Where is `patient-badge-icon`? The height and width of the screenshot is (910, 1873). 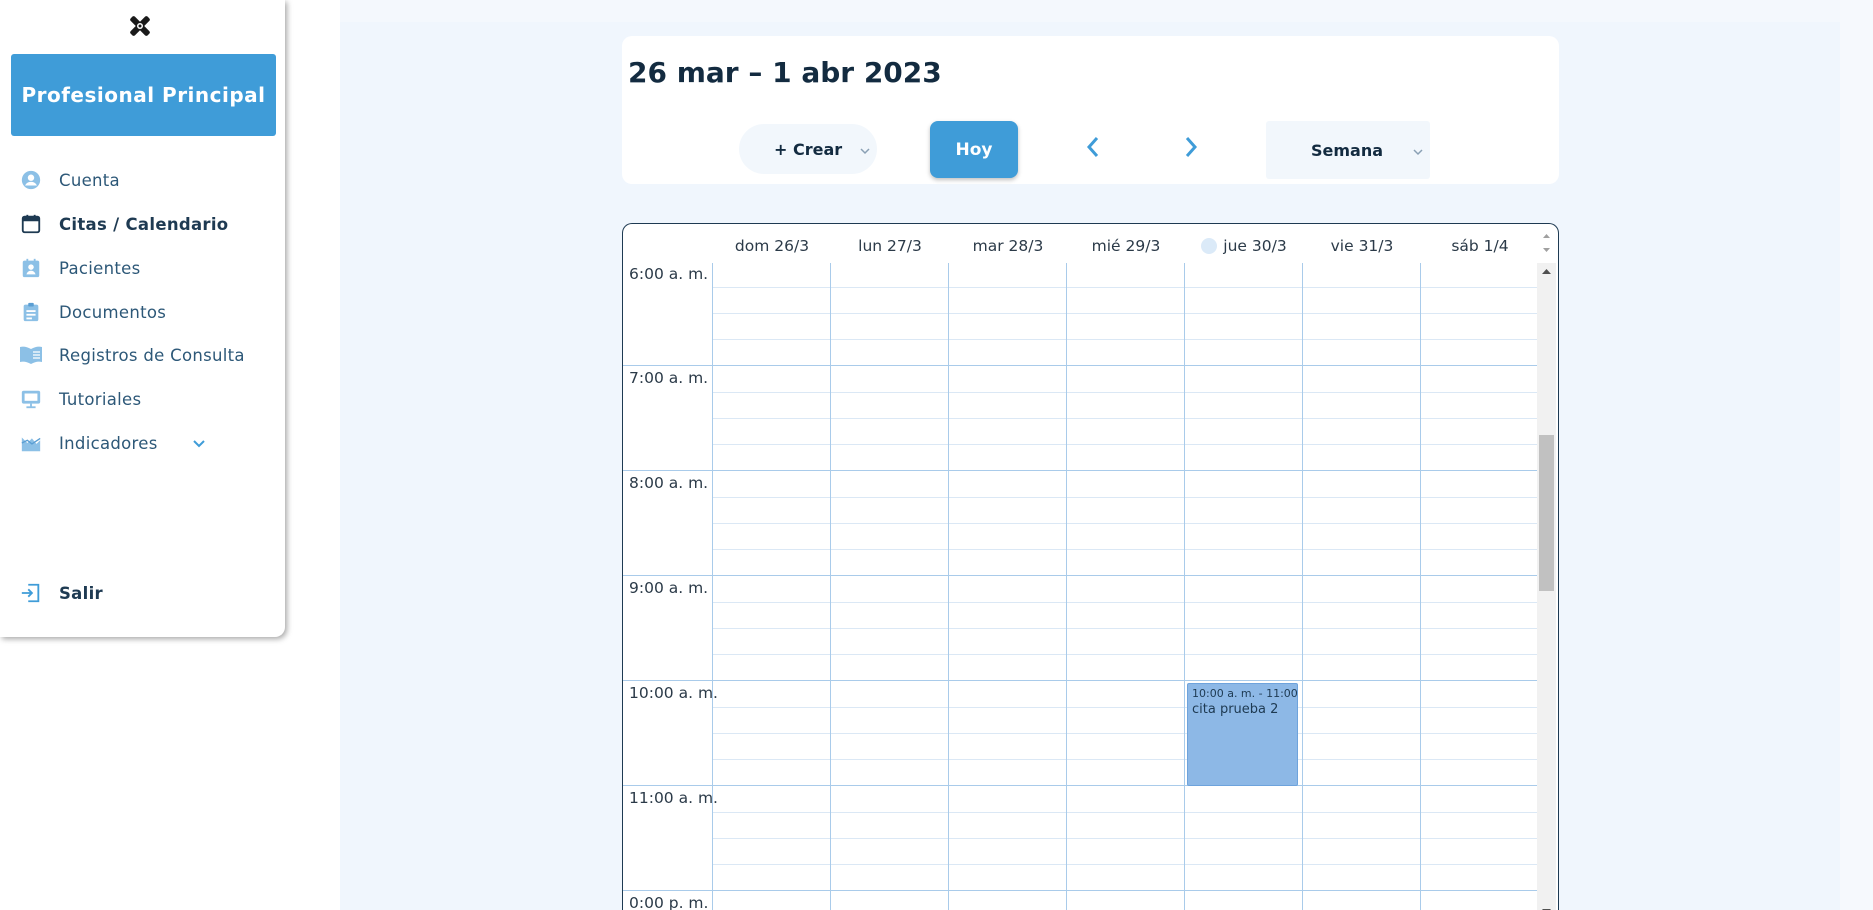
patient-badge-icon is located at coordinates (31, 268).